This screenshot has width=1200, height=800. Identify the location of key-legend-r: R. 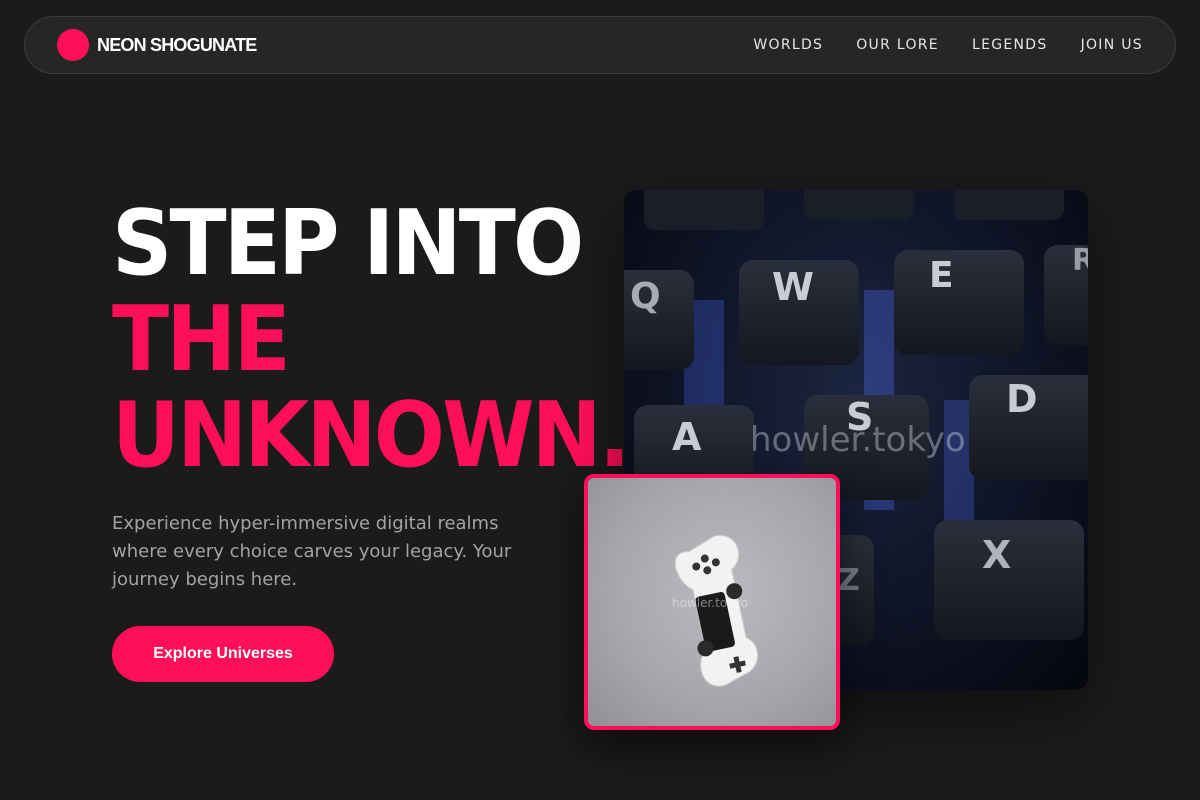
(1080, 260).